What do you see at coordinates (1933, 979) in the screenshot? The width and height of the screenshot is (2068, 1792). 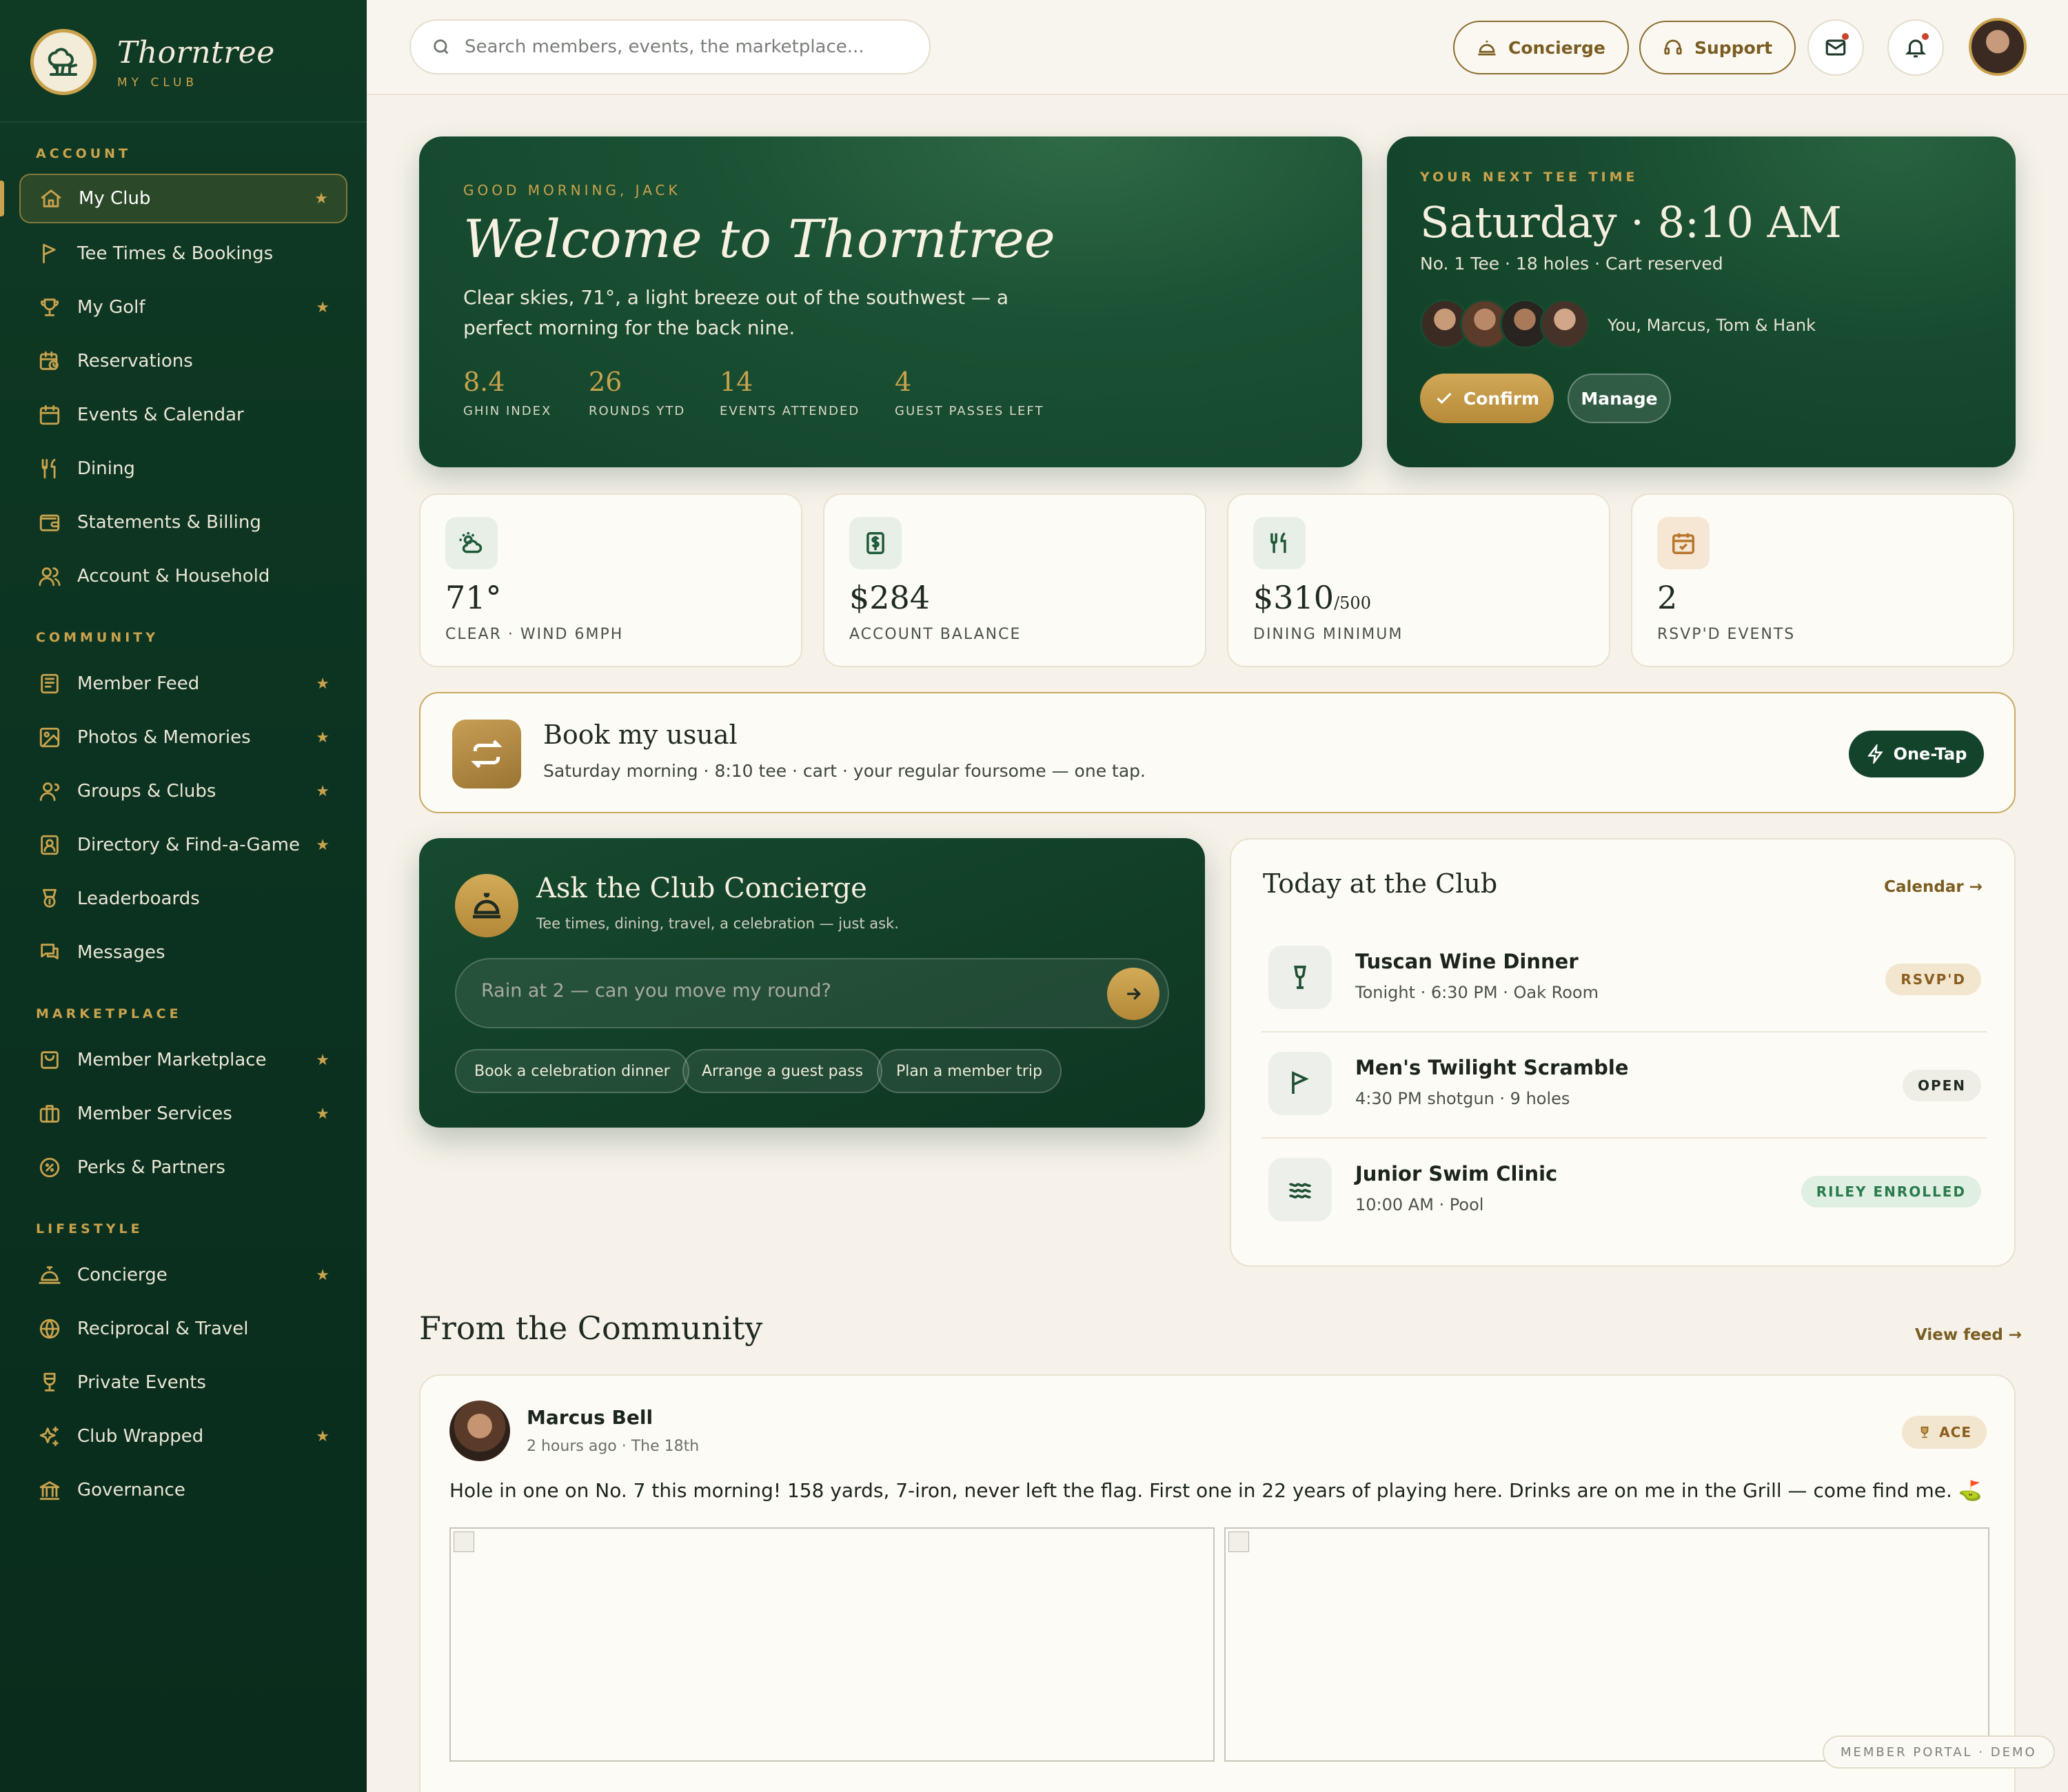 I see `status-badge: RSVP'D` at bounding box center [1933, 979].